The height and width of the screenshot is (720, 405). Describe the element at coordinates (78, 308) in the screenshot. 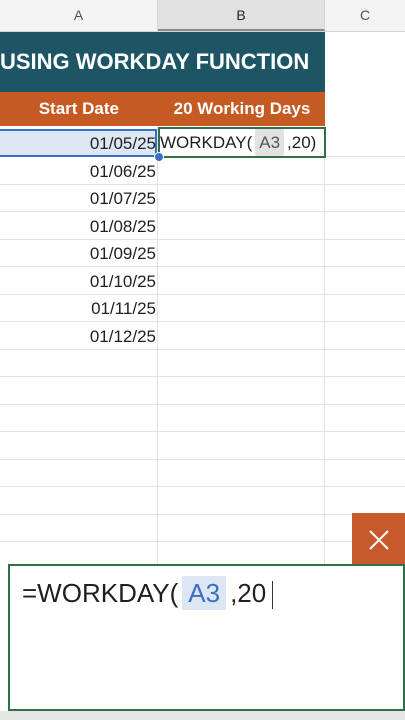

I see `date-cell: 01/11/25` at that location.